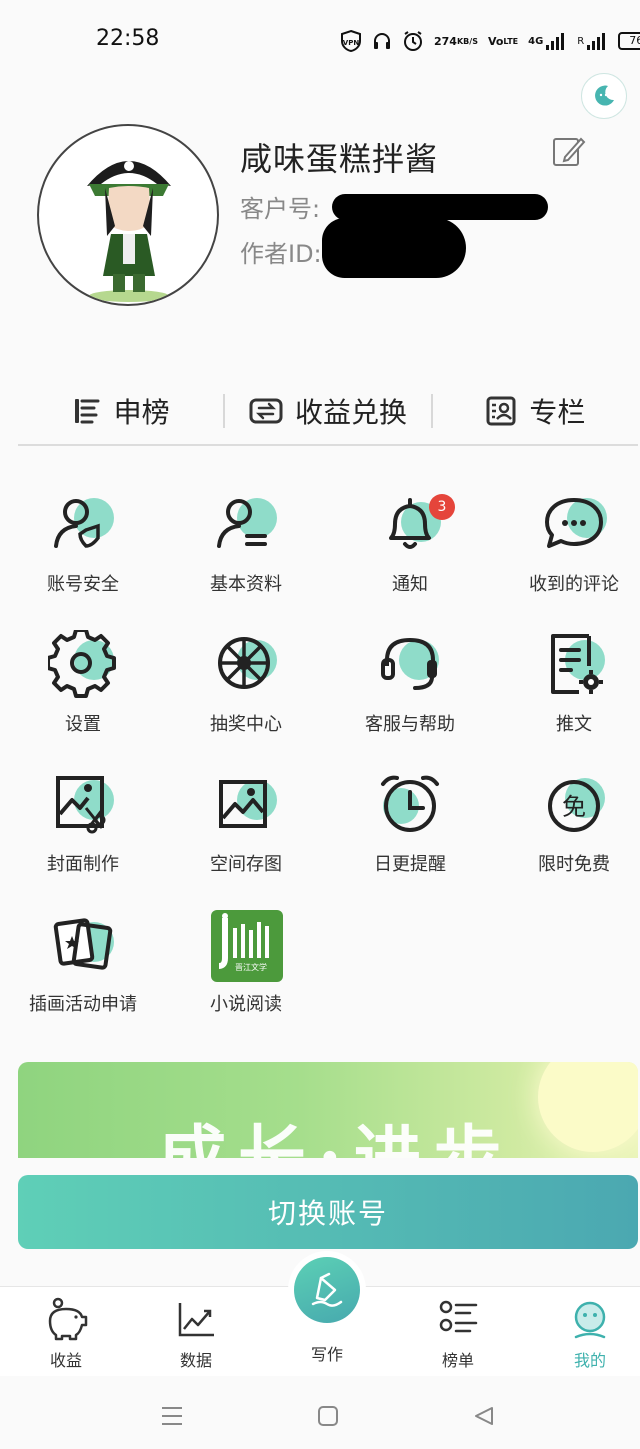 The image size is (640, 1449). I want to click on battery-icon: 76, so click(629, 41).